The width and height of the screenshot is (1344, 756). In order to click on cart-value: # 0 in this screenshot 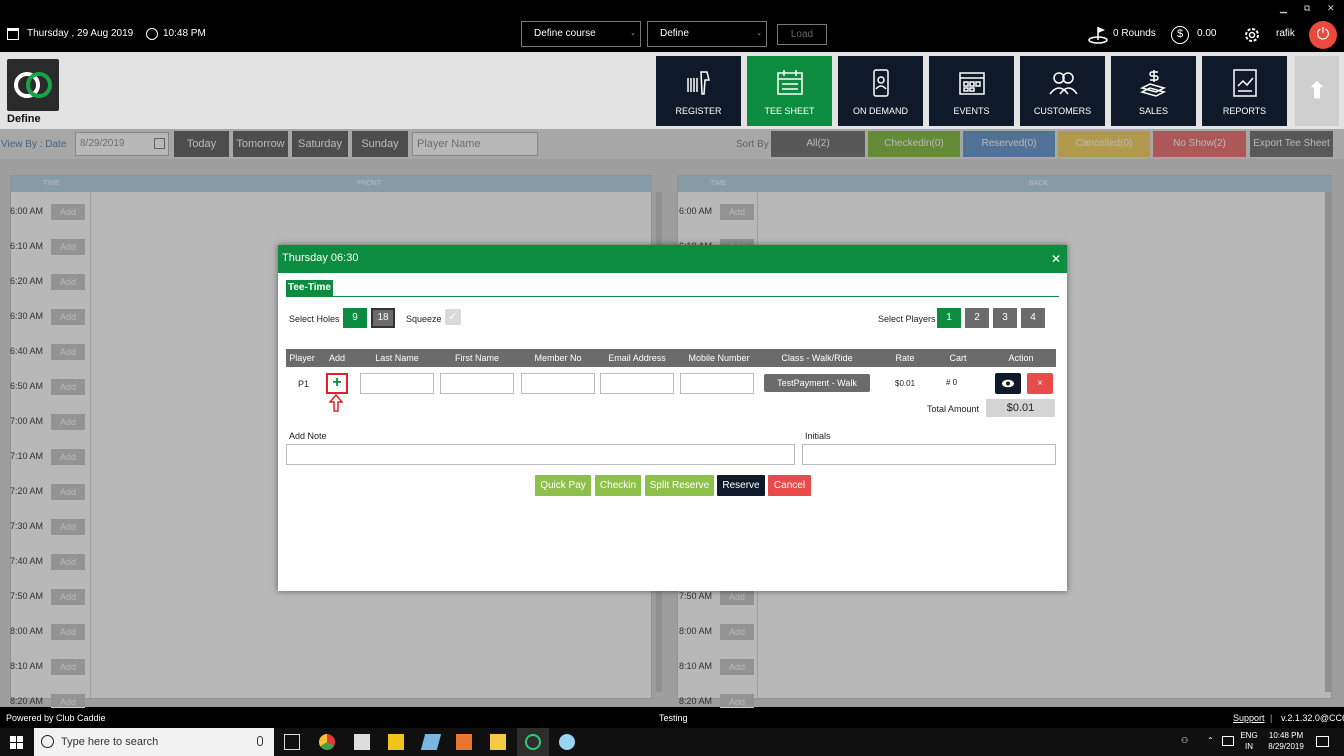, I will do `click(952, 382)`.